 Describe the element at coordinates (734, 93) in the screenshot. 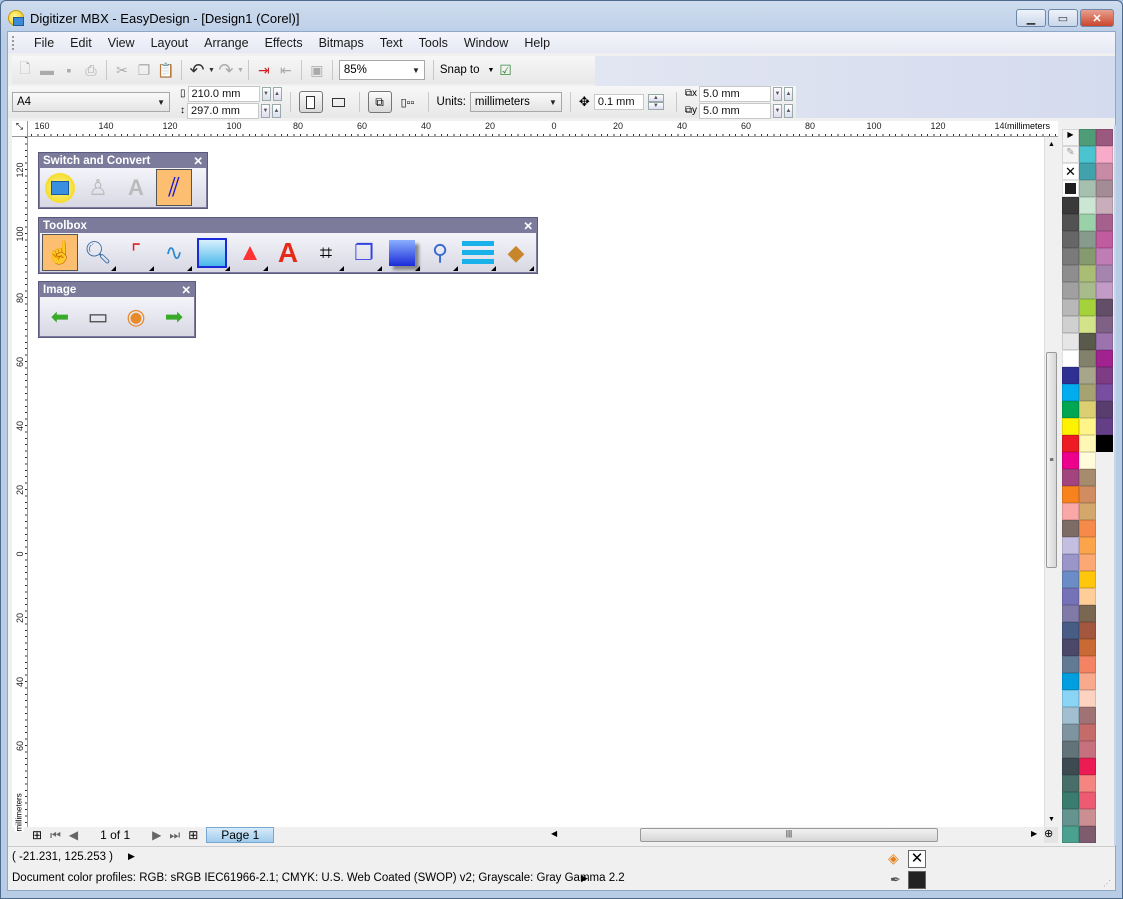

I see `duplicate-x-input: 5.0 mm` at that location.